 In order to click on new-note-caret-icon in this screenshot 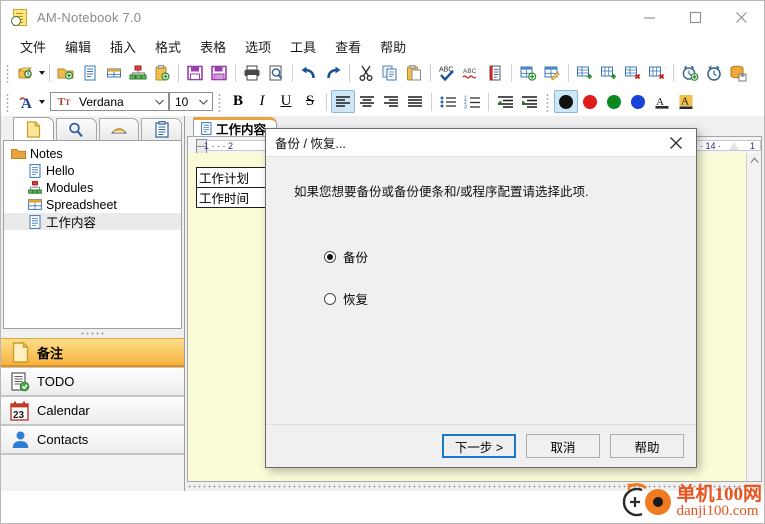, I will do `click(42, 73)`.